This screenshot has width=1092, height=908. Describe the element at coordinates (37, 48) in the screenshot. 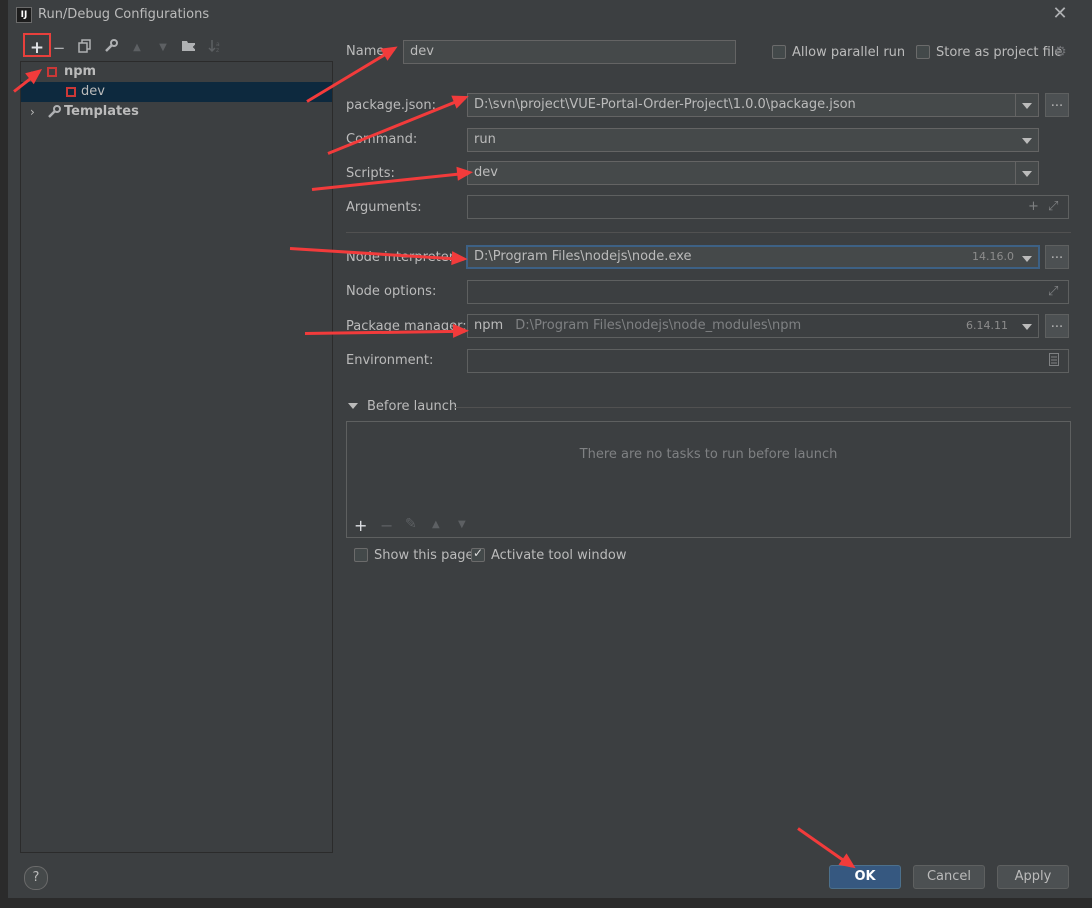

I see `add-configuration-button: +` at that location.